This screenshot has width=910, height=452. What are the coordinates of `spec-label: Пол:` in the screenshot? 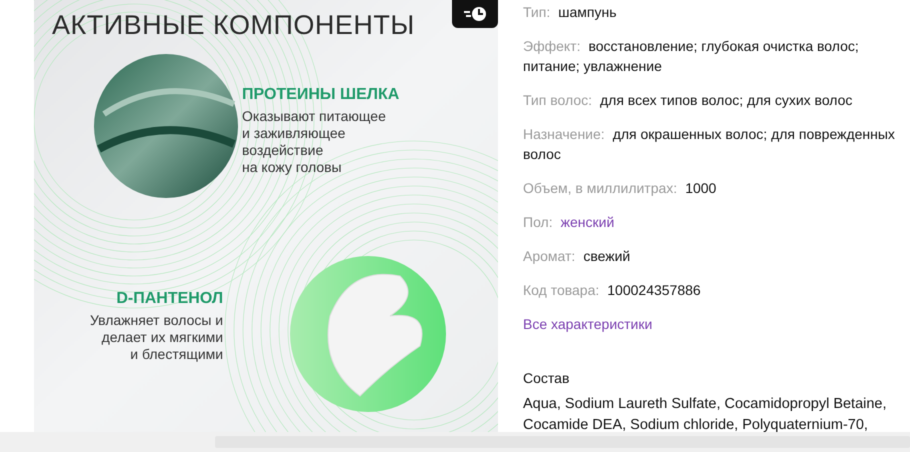 It's located at (538, 222).